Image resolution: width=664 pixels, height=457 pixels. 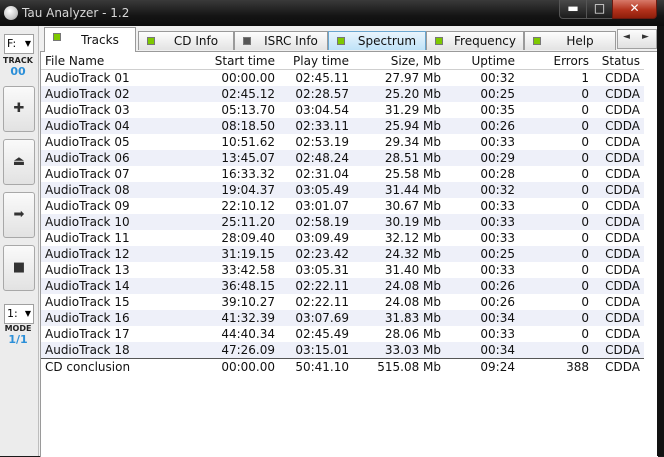 I want to click on cell-uptime: 09:24, so click(x=482, y=366).